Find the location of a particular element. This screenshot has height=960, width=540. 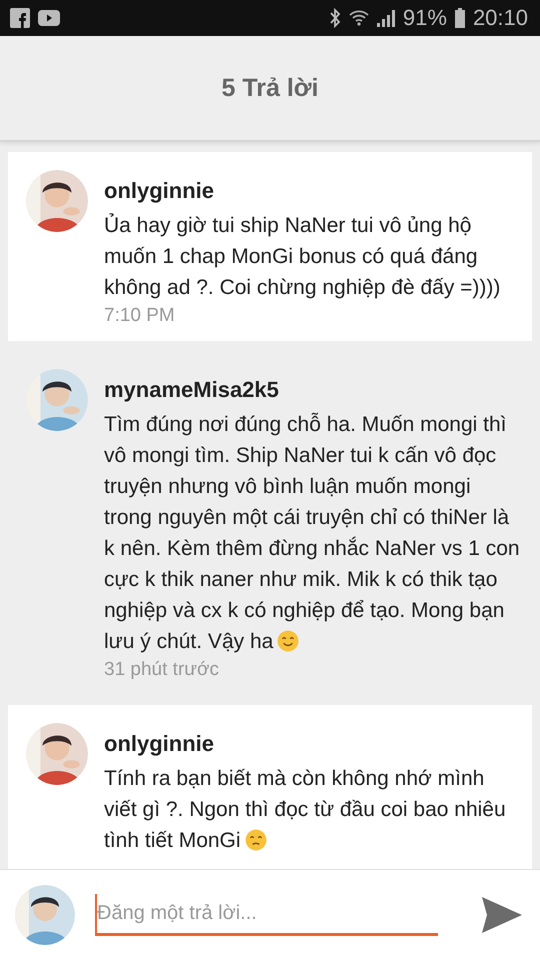

battery-icon is located at coordinates (459, 18).